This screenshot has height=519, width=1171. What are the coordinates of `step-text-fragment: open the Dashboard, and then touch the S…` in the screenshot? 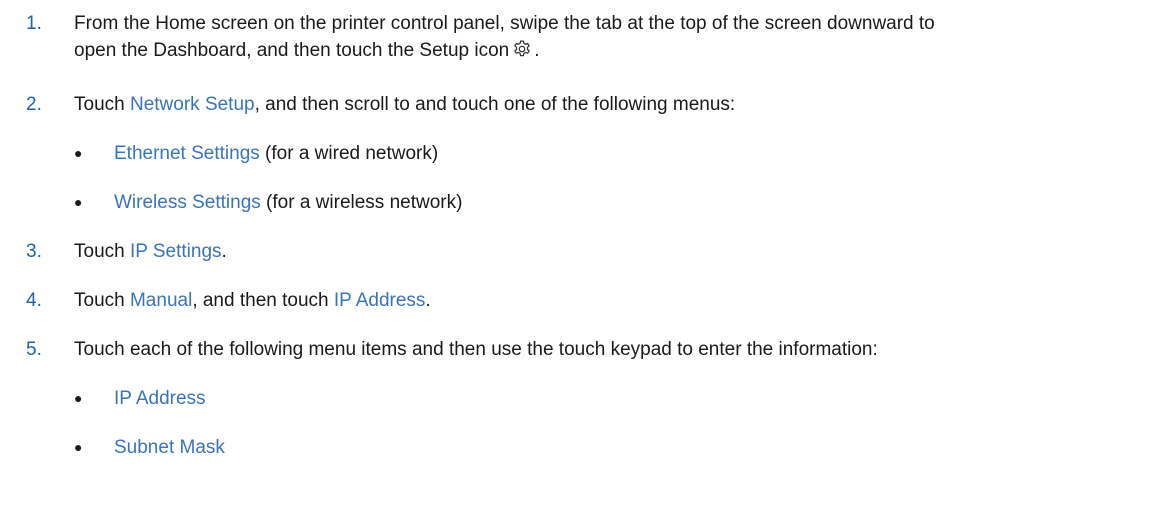 It's located at (292, 50).